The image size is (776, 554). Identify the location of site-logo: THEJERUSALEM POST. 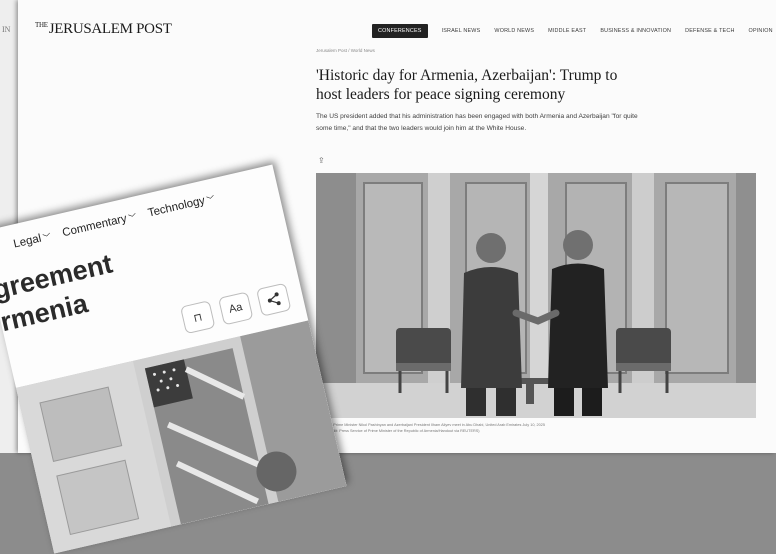
(103, 29).